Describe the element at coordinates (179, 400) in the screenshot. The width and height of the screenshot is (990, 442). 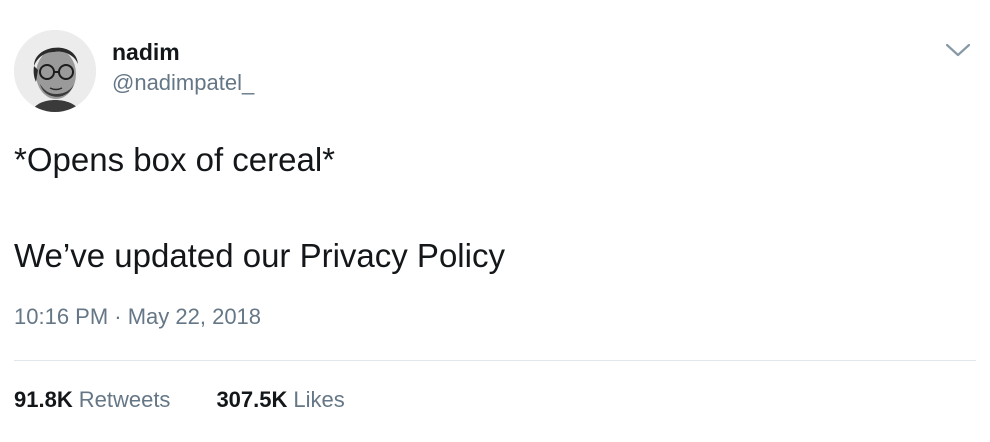
I see `tweet-stats: 91.8K Retweets 307.5K Likes` at that location.